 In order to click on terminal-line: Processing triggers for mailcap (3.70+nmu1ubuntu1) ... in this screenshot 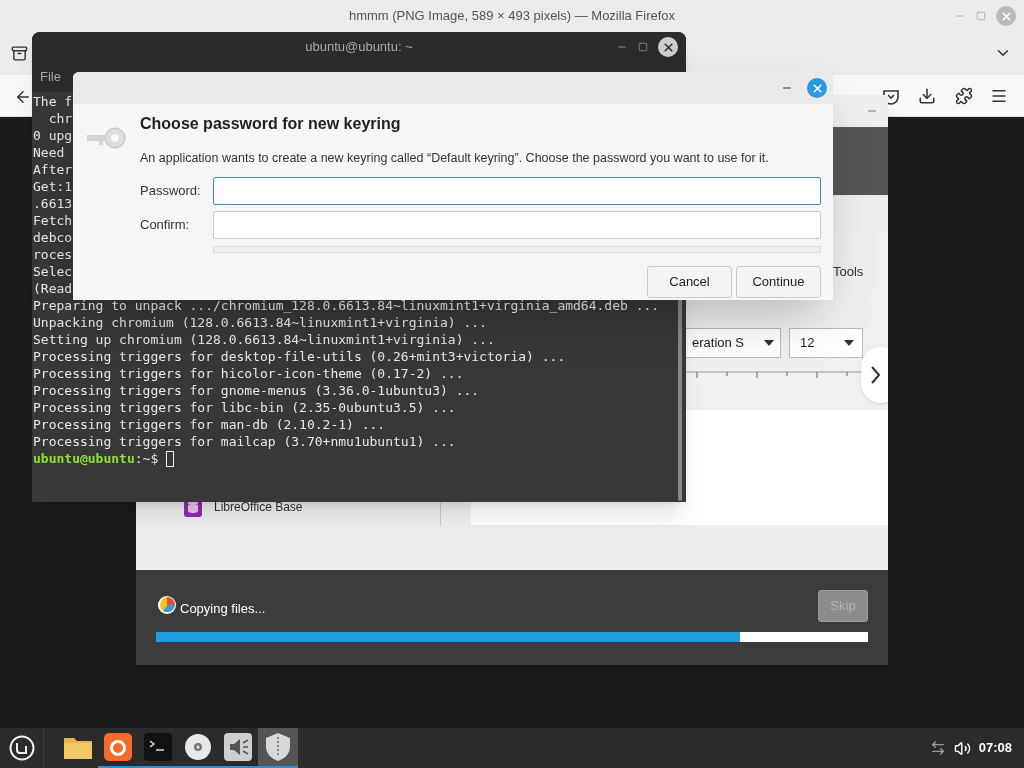, I will do `click(244, 441)`.